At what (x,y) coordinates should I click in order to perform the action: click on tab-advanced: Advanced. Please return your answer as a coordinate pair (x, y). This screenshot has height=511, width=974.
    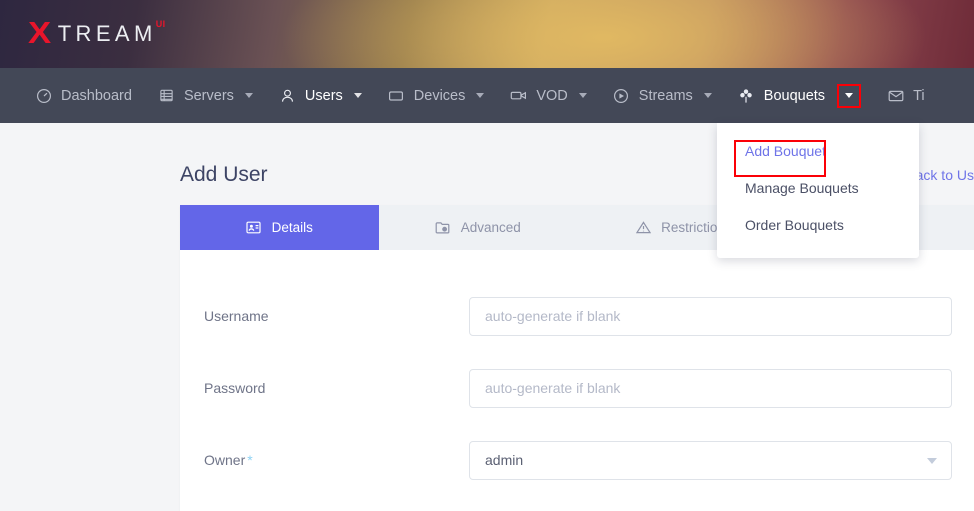
    Looking at the image, I should click on (478, 227).